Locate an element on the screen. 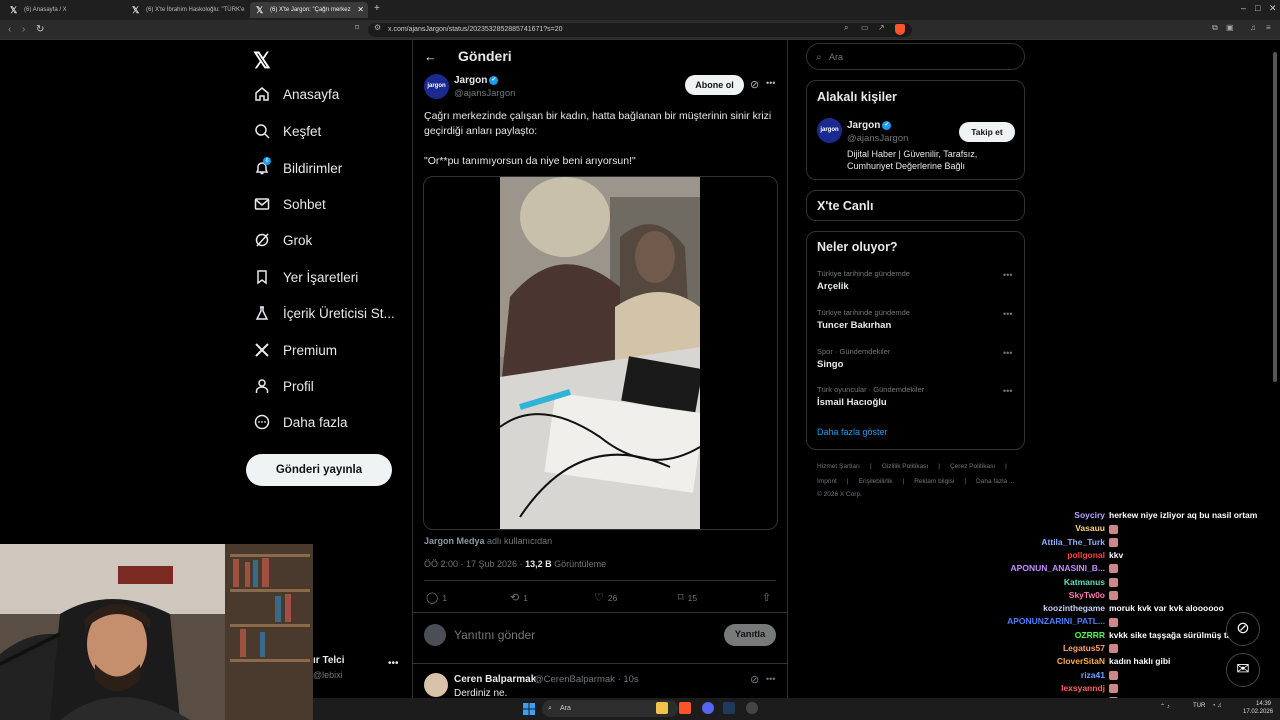 The image size is (1280, 720). messages-icon: ✉ is located at coordinates (1243, 670).